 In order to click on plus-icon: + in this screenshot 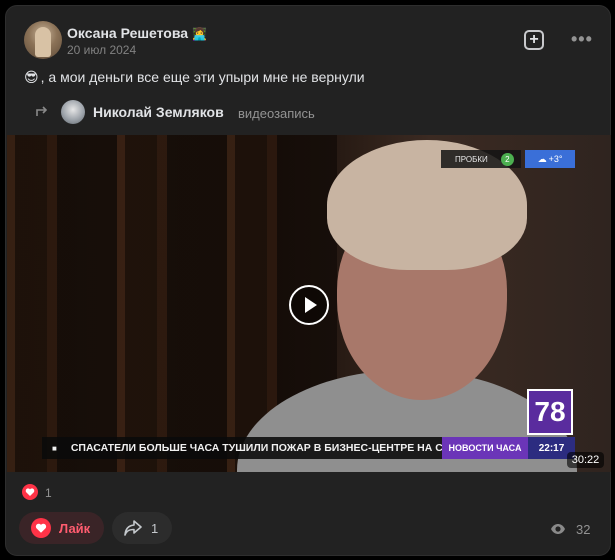, I will do `click(534, 39)`.